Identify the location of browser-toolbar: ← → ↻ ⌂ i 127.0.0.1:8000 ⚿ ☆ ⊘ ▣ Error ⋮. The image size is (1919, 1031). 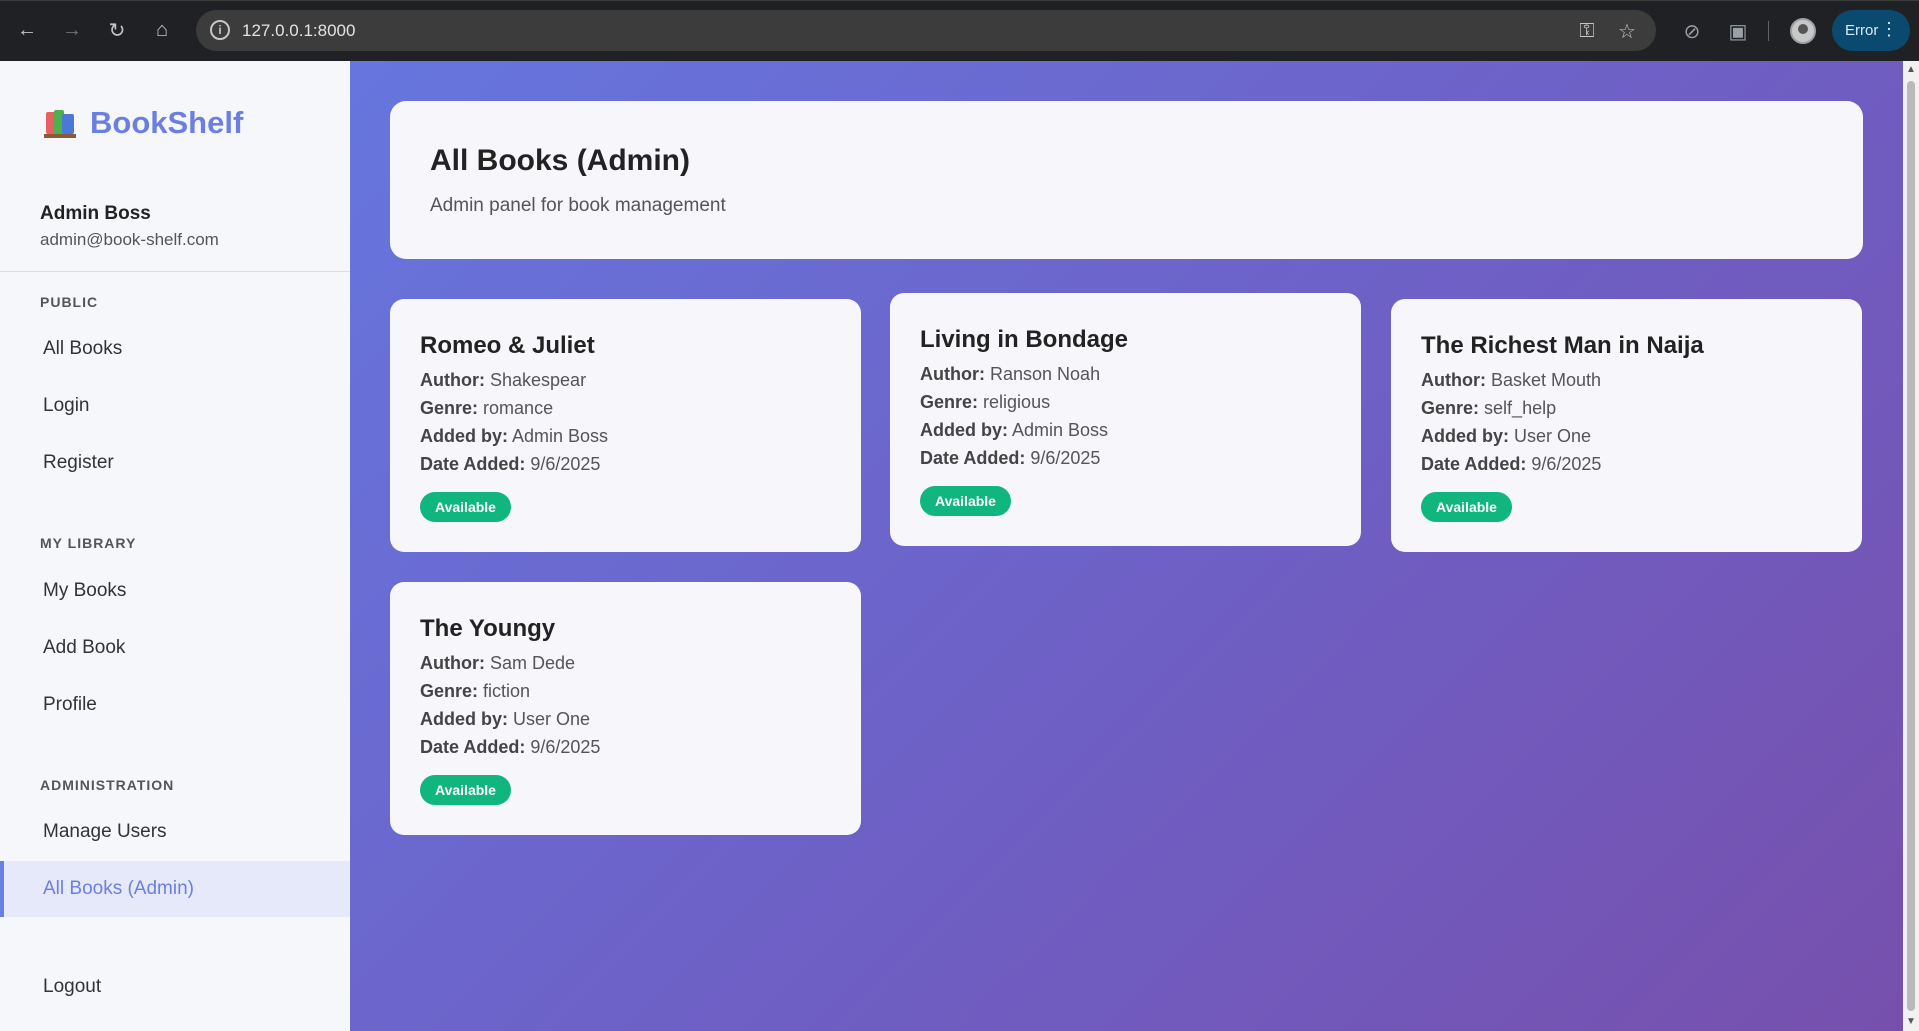
(959, 30).